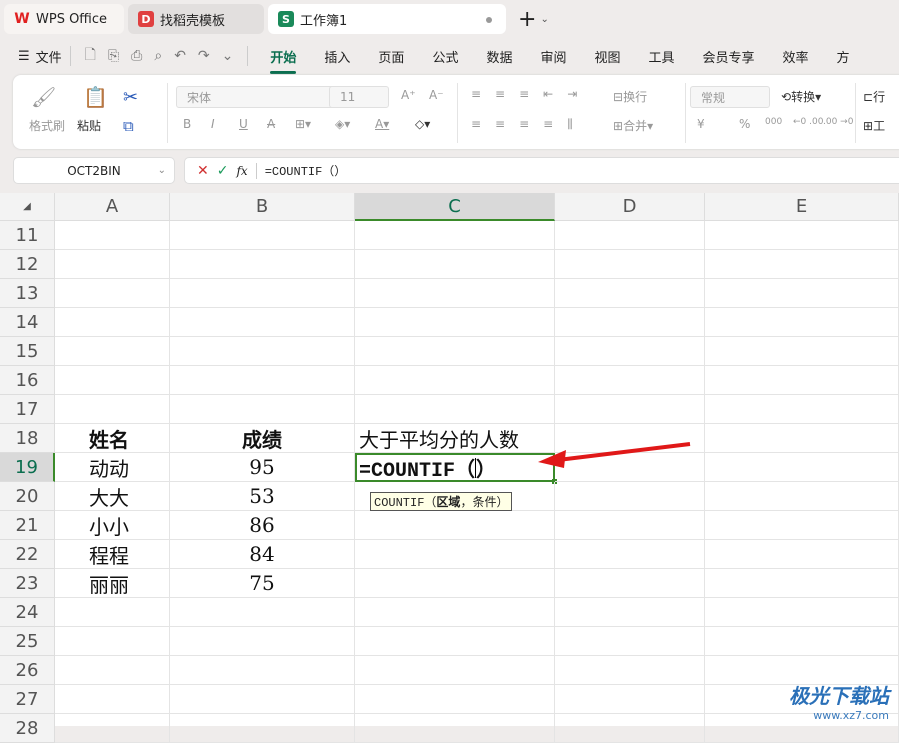  Describe the element at coordinates (455, 351) in the screenshot. I see `cell-C15` at that location.